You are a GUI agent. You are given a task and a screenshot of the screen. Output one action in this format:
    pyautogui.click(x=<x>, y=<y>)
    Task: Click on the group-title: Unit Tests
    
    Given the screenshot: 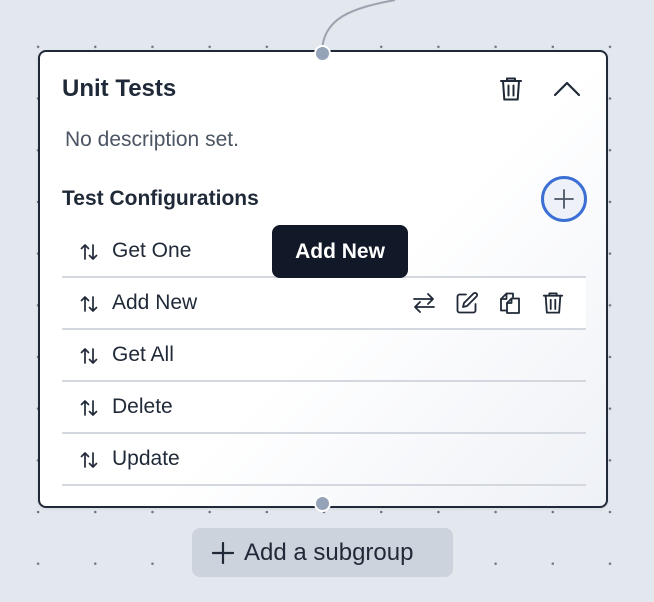 What is the action you would take?
    pyautogui.click(x=119, y=88)
    